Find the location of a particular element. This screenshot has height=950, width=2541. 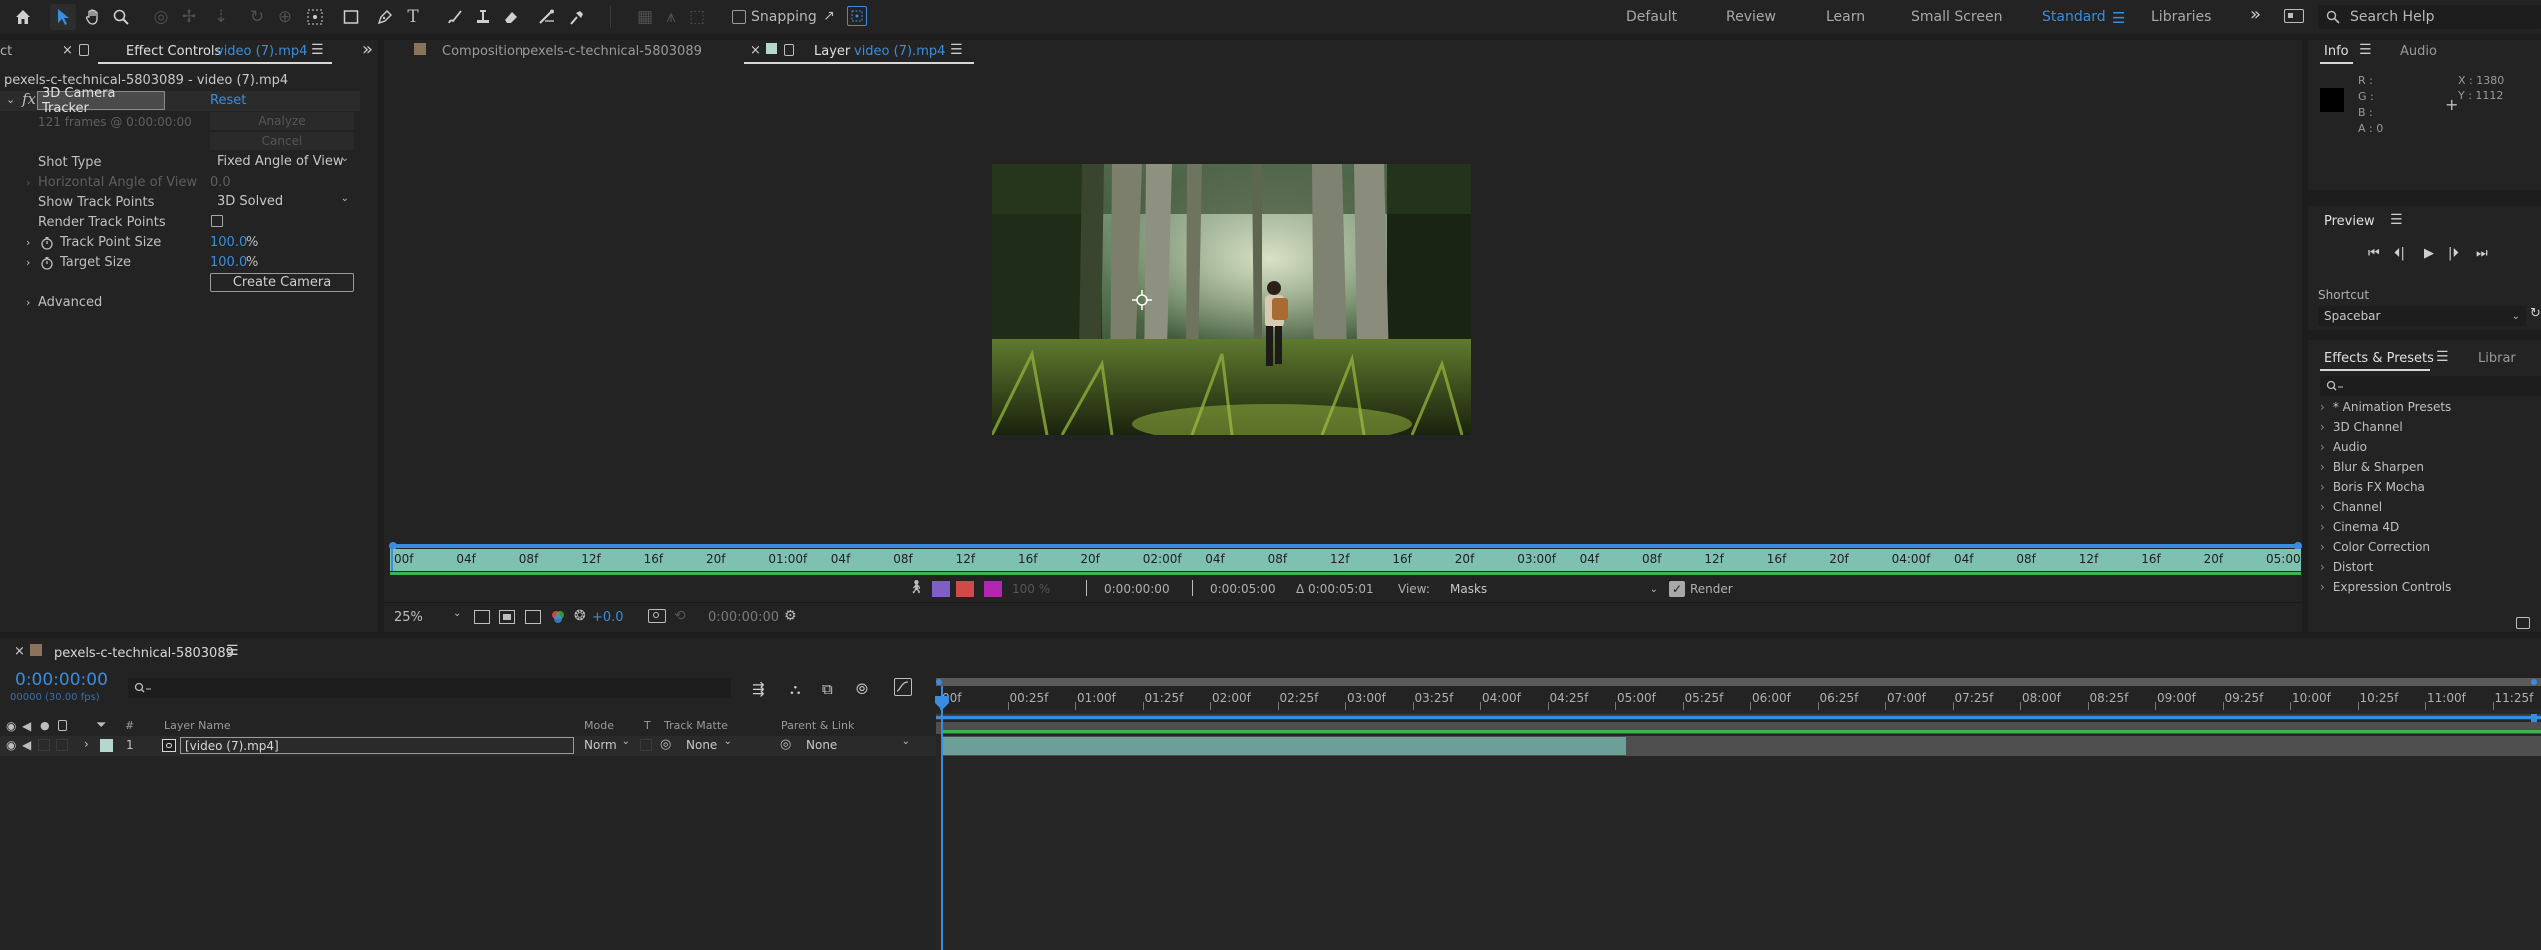

video-frame is located at coordinates (1231, 299).